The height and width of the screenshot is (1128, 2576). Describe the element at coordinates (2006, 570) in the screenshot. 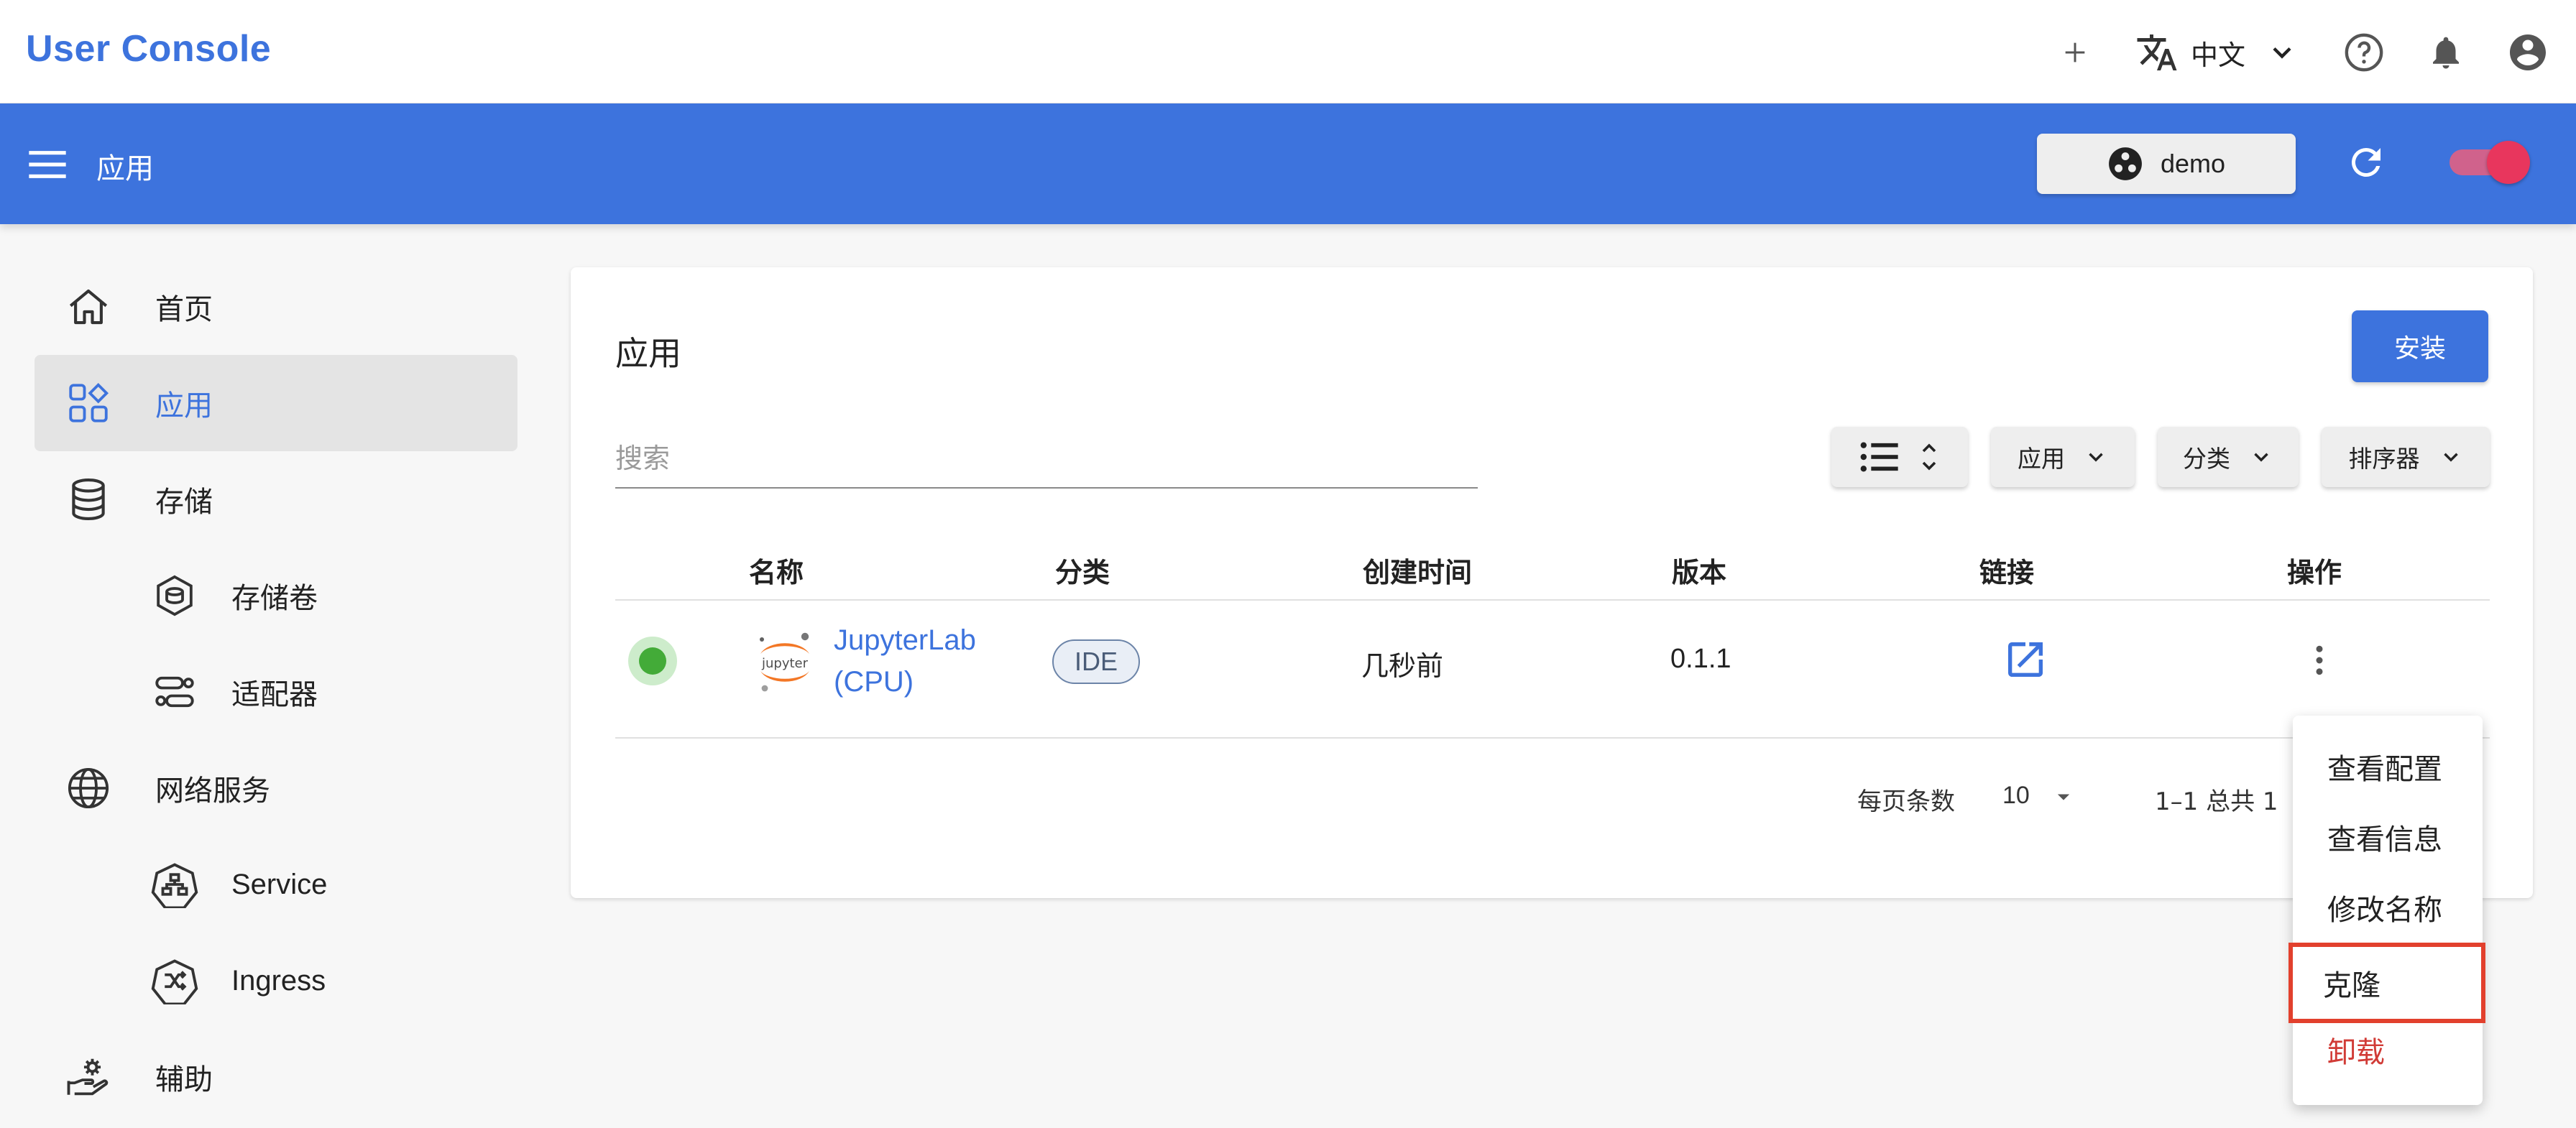

I see `column-header: 链接` at that location.